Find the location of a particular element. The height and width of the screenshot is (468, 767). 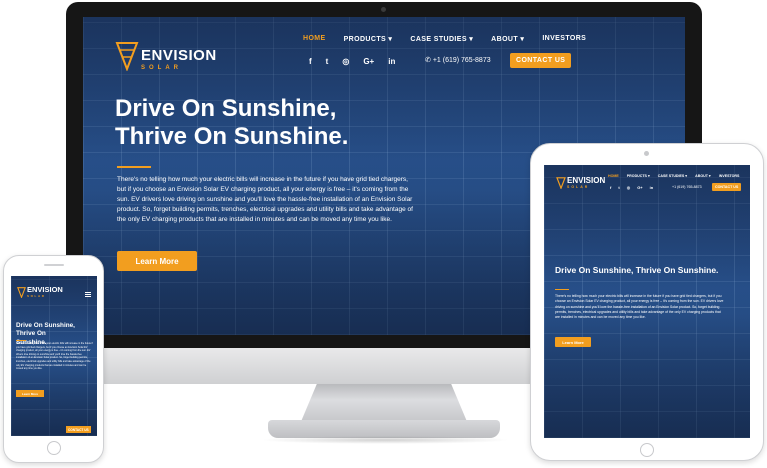

phone-number: ✆ +1 (619) 765-8873 is located at coordinates (458, 60).